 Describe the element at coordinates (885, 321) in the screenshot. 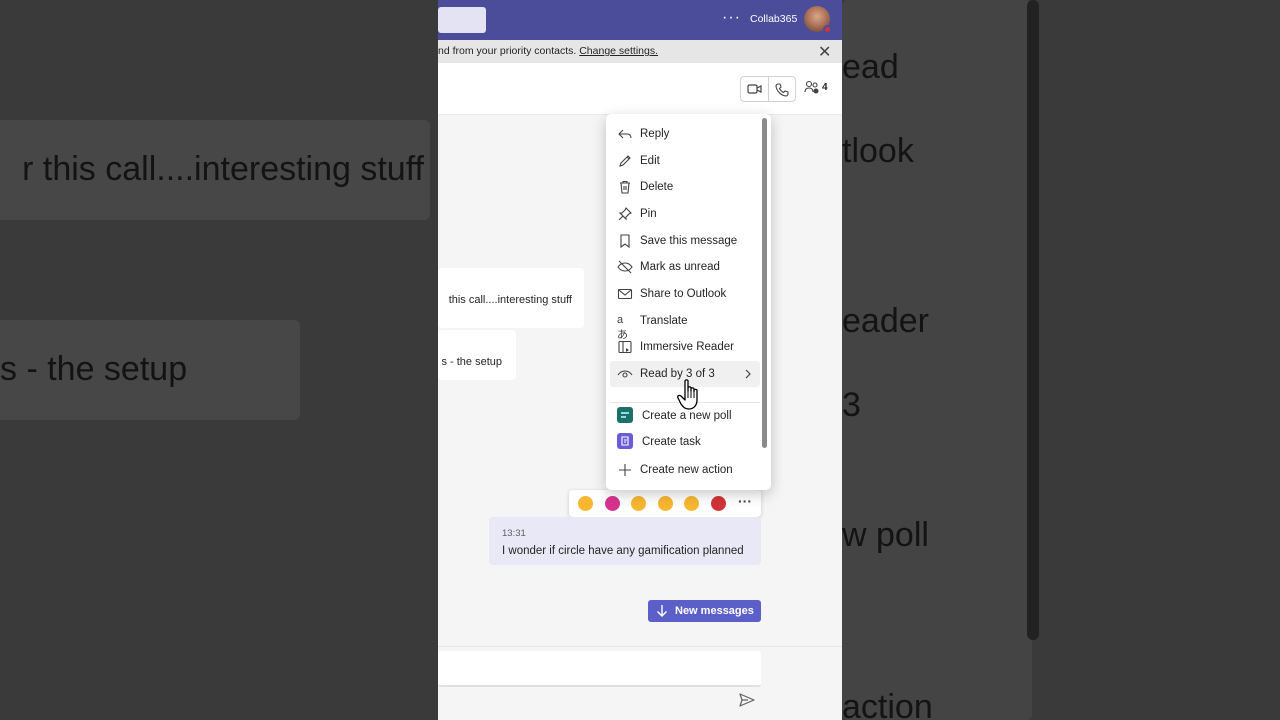

I see `background-text: eader` at that location.